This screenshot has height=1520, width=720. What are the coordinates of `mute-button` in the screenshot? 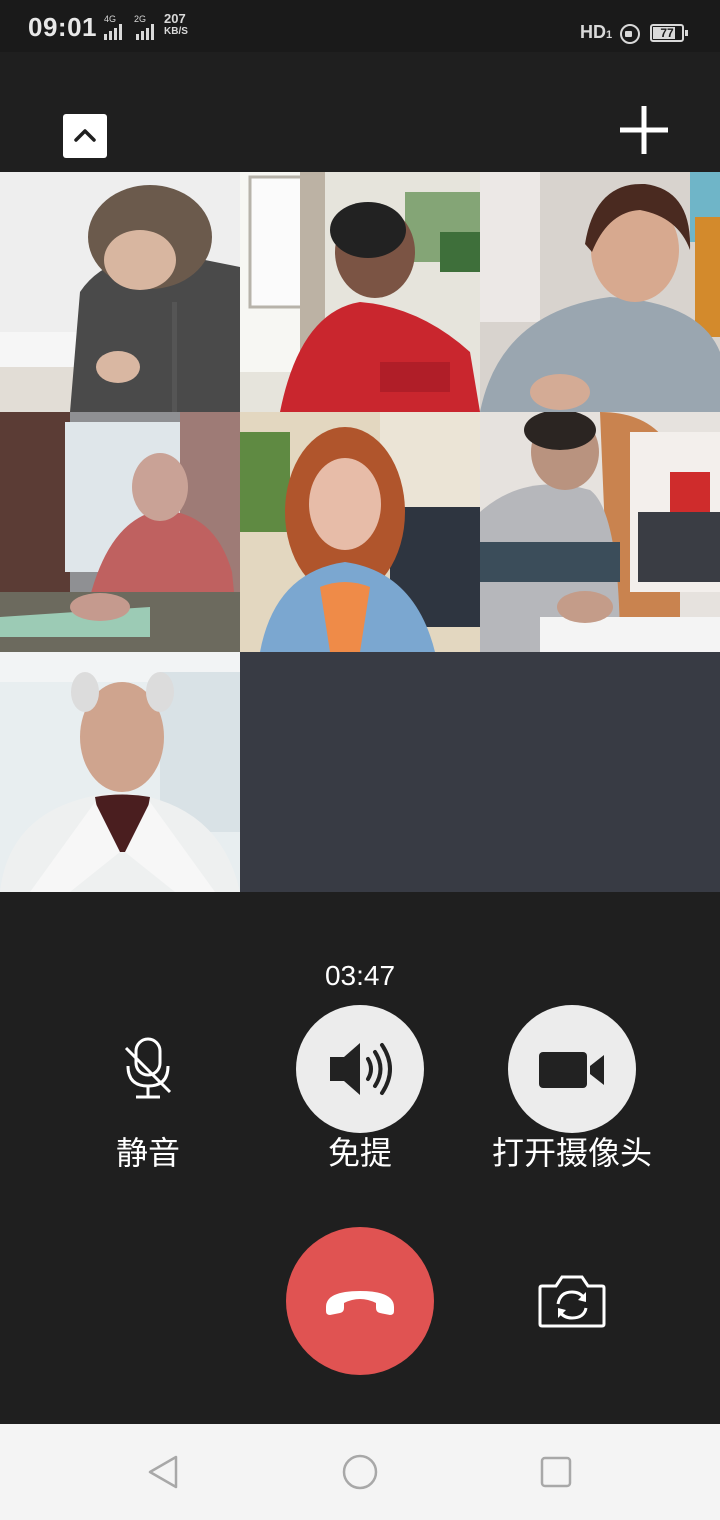 It's located at (148, 1069).